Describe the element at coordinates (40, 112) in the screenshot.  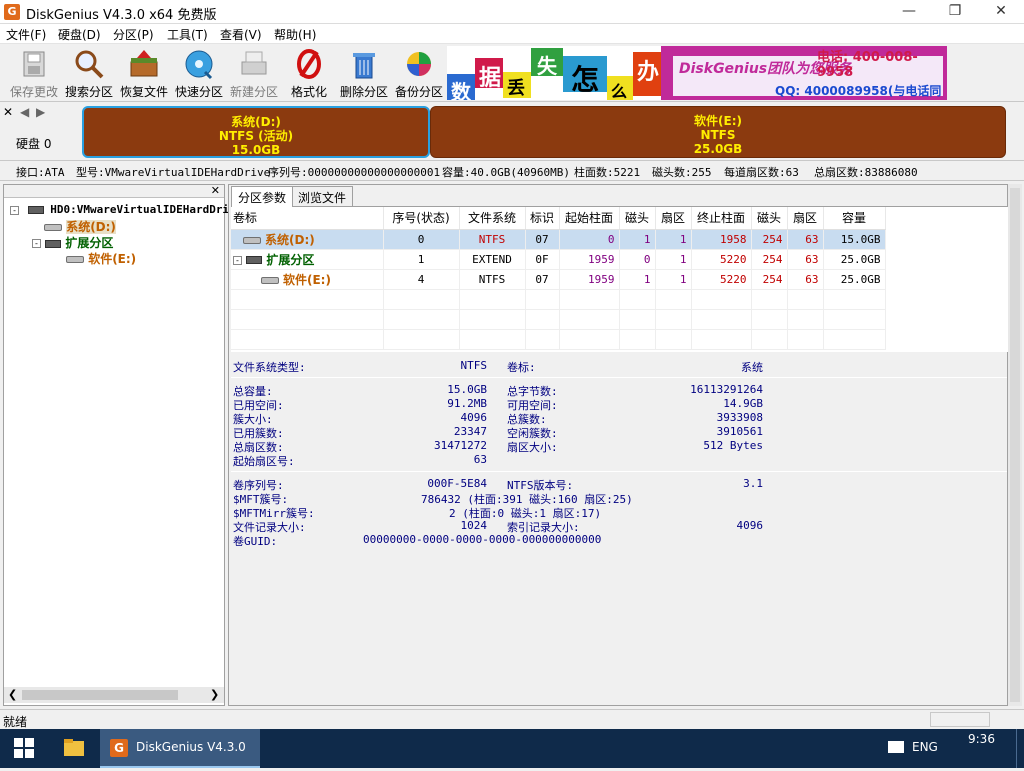
I see `next-disk-icon: ▶` at that location.